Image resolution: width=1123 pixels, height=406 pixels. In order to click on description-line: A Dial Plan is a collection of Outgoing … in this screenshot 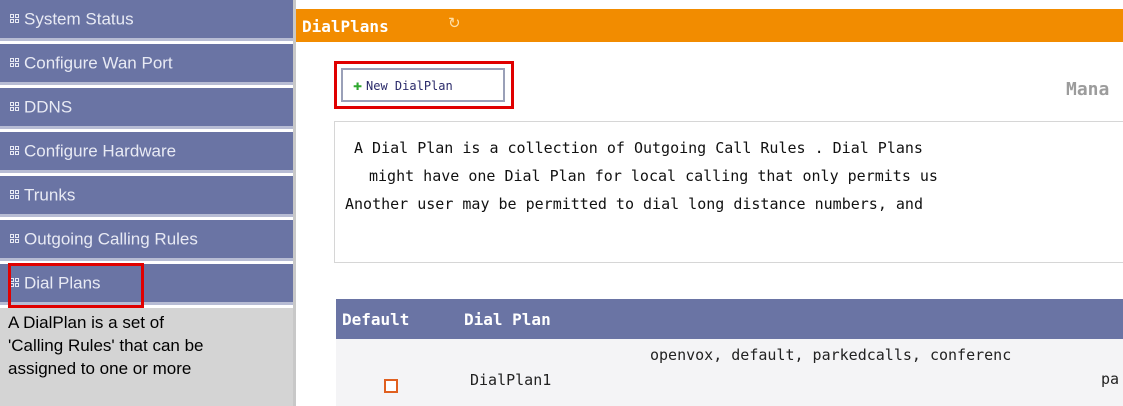, I will do `click(638, 148)`.